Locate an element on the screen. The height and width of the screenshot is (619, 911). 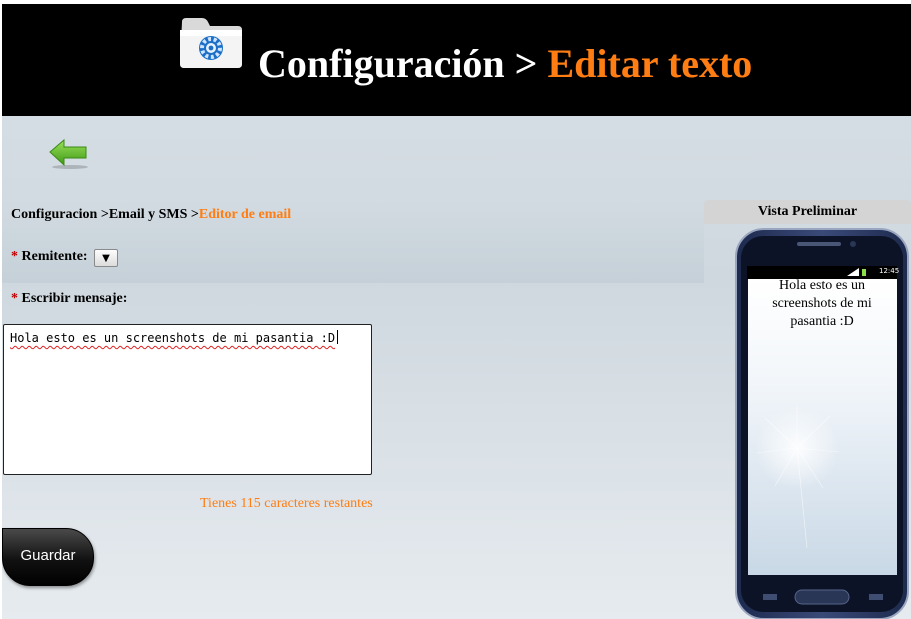
page-title: Configuración > Editar texto is located at coordinates (505, 64).